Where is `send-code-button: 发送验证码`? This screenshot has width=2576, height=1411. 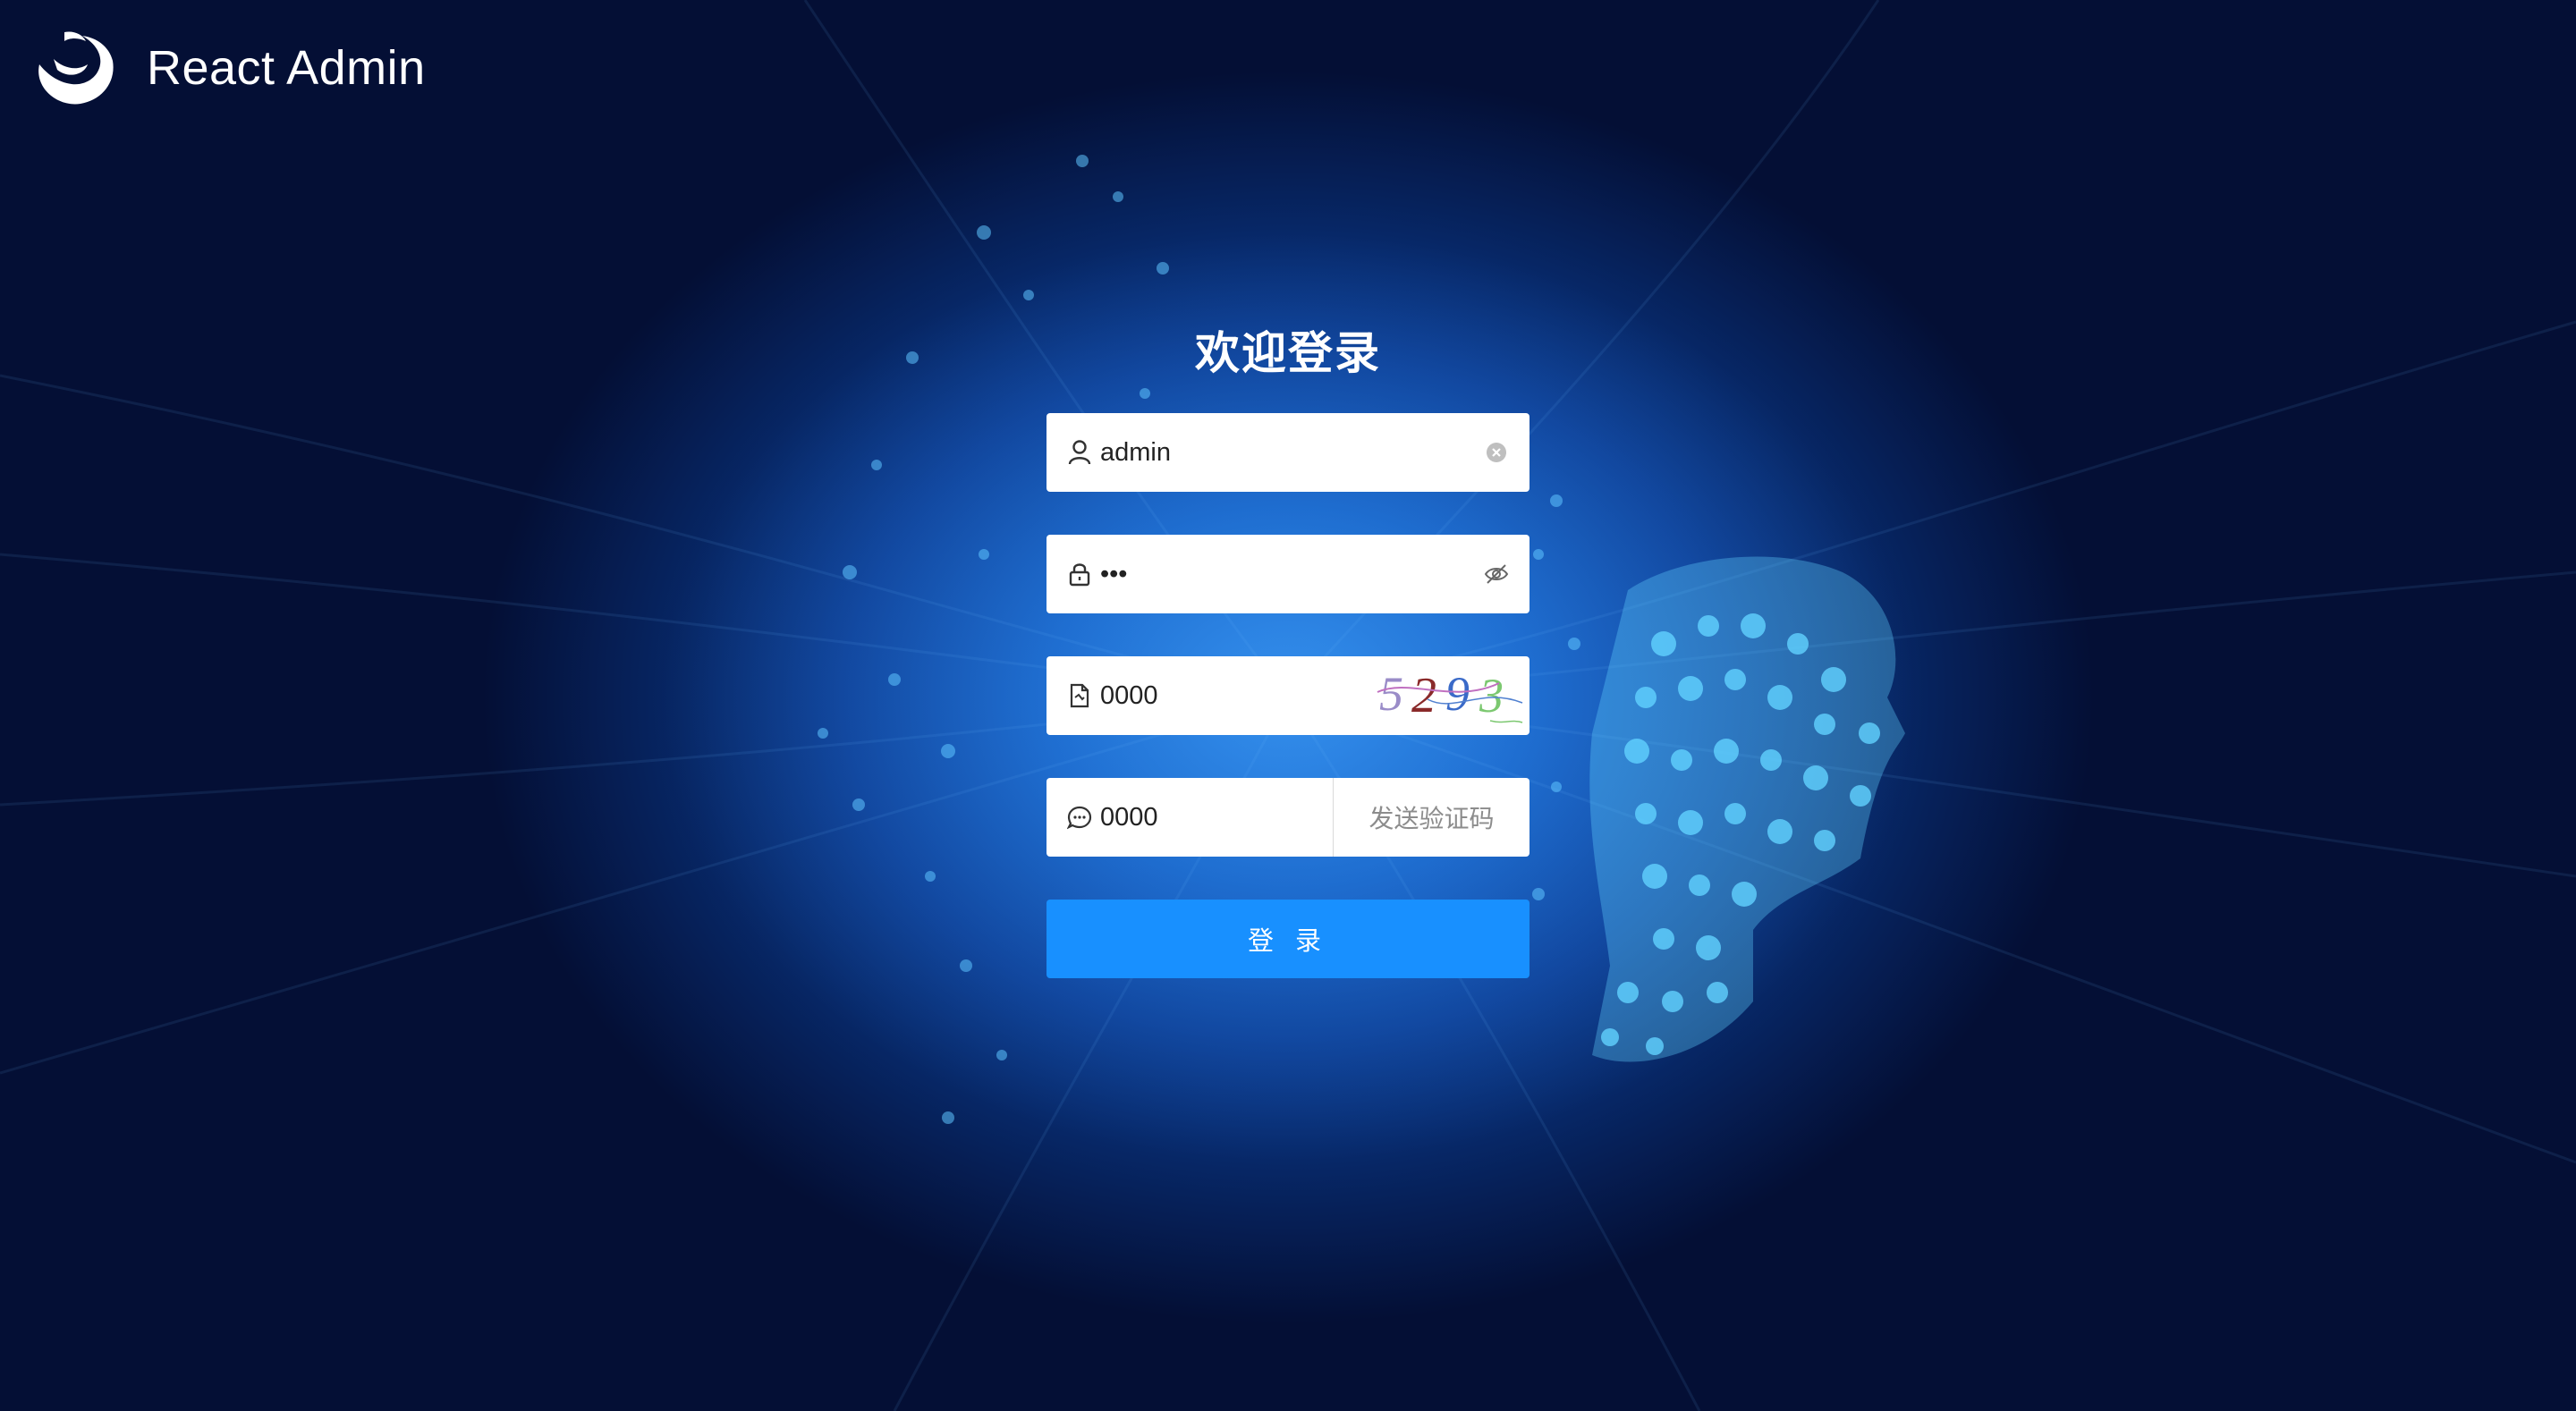
send-code-button: 发送验证码 is located at coordinates (1431, 817).